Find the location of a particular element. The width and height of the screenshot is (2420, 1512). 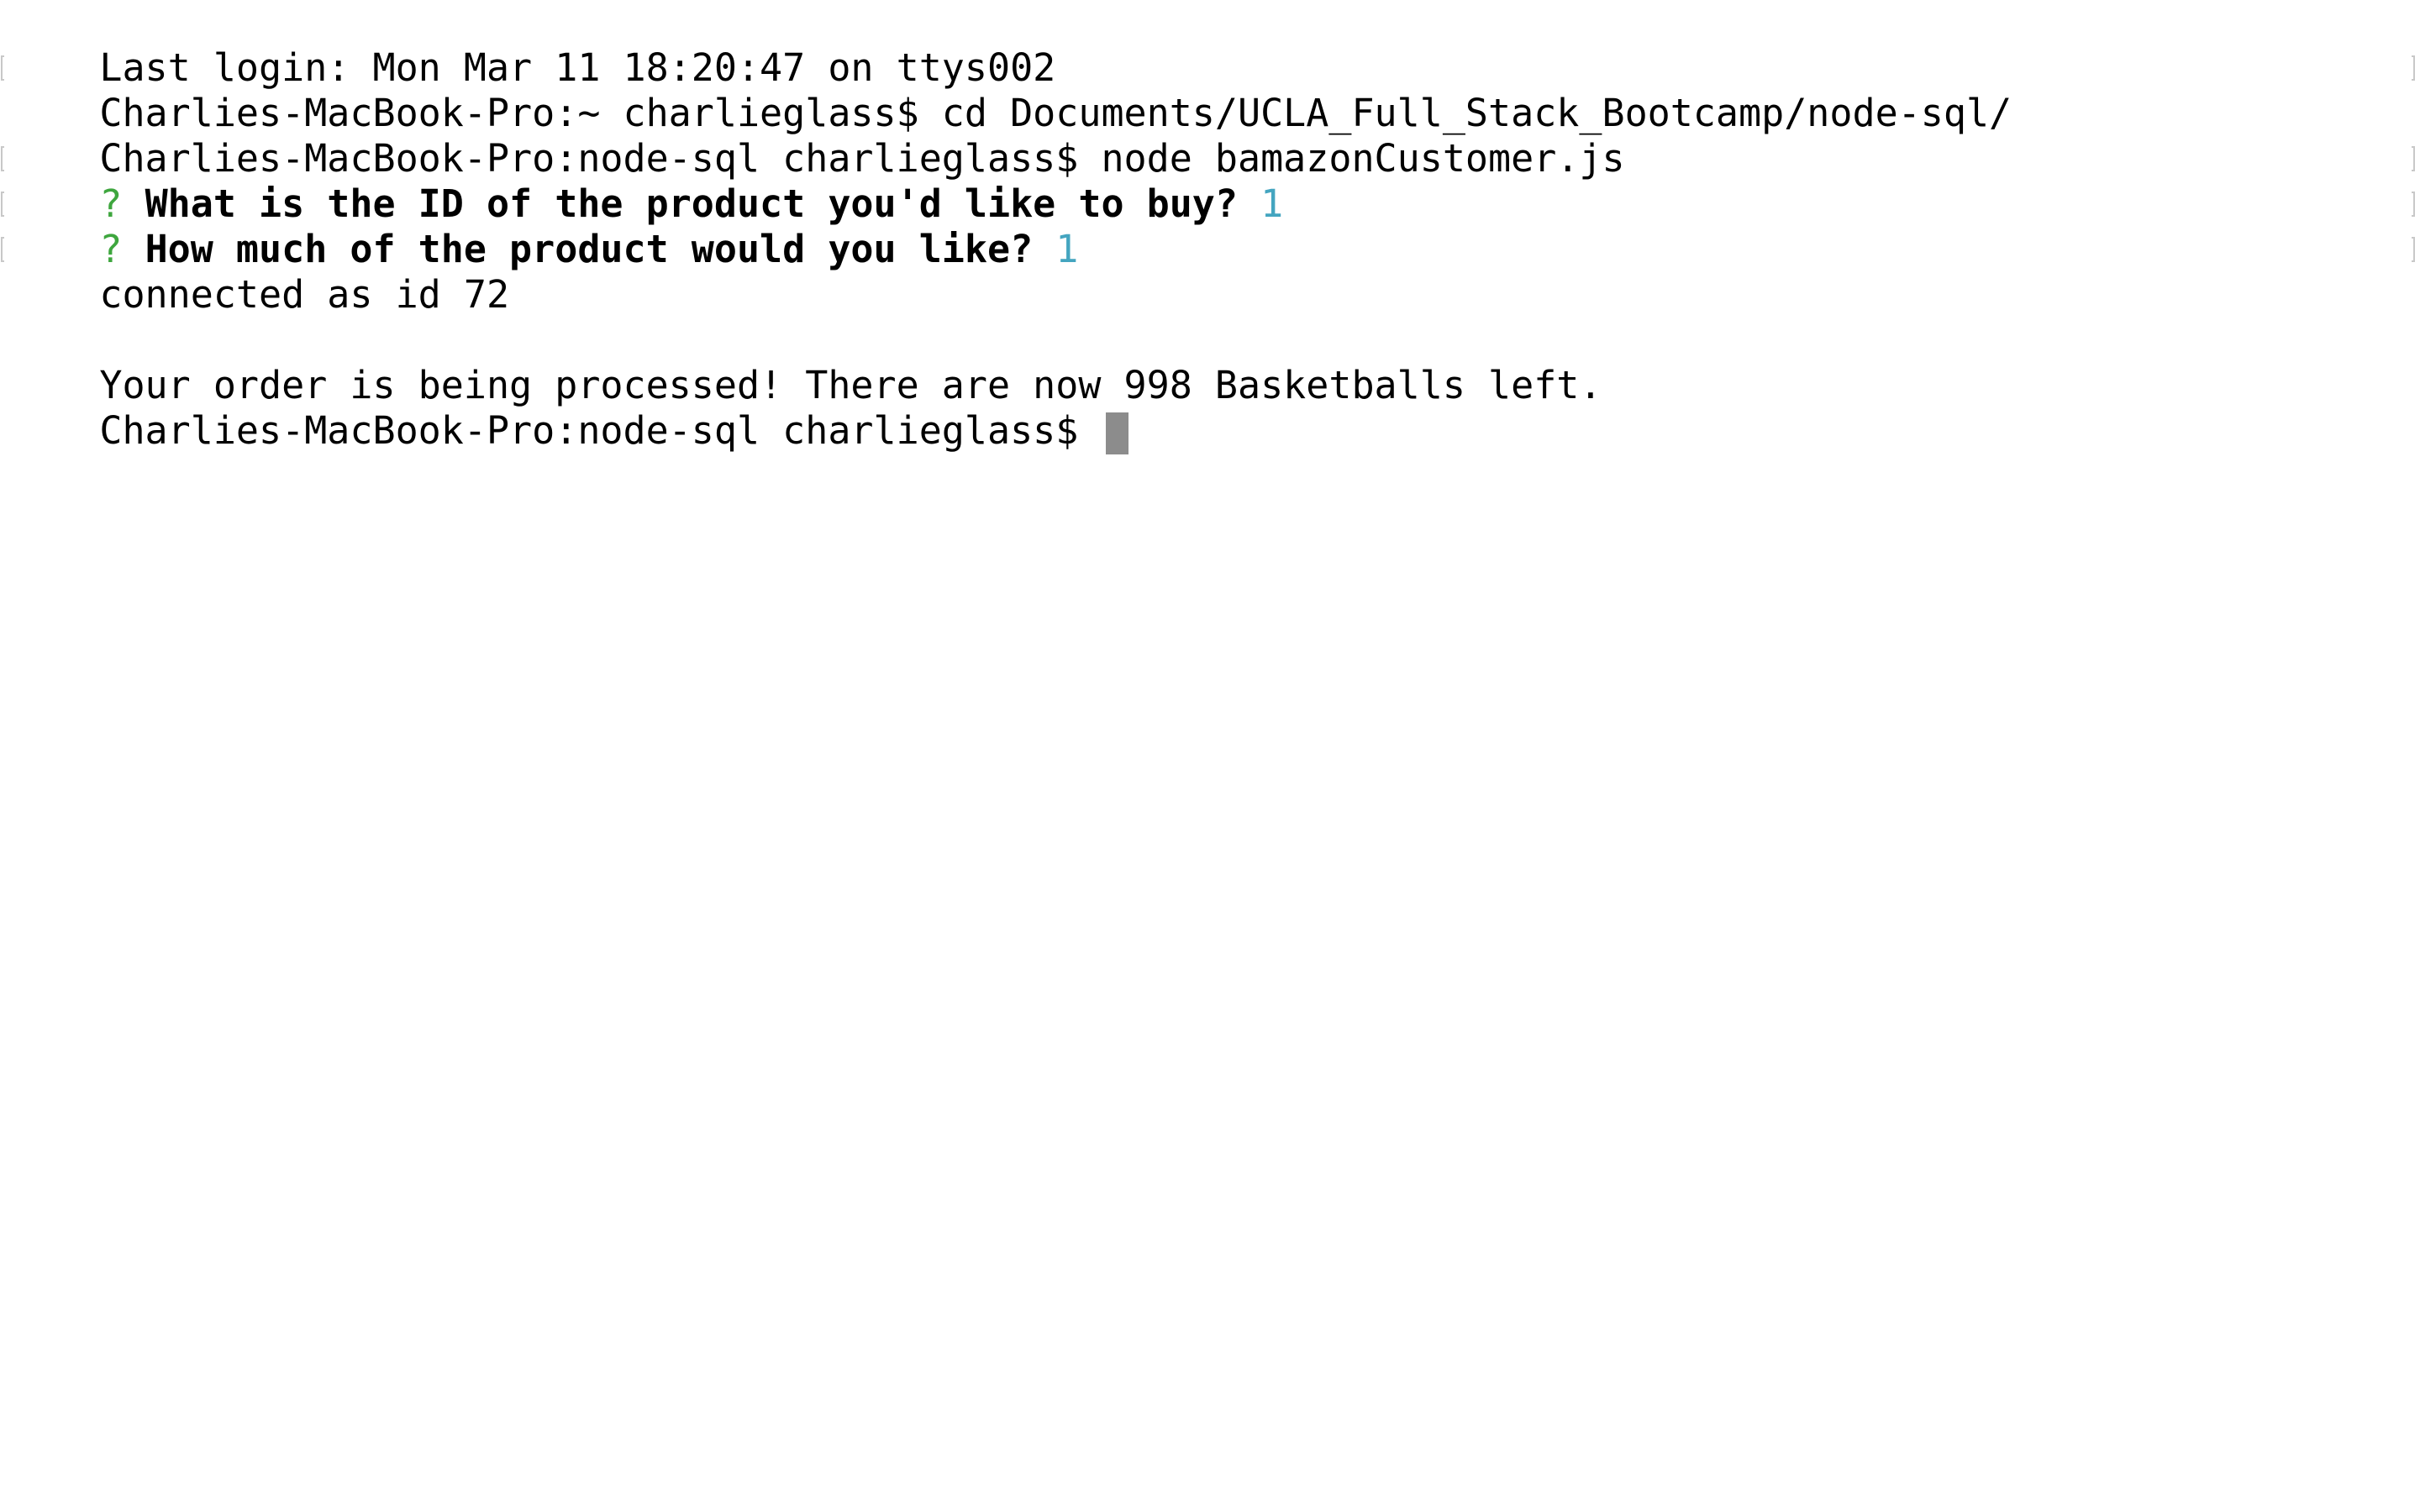

connected-line: connected as id 72 is located at coordinates (258, 272).